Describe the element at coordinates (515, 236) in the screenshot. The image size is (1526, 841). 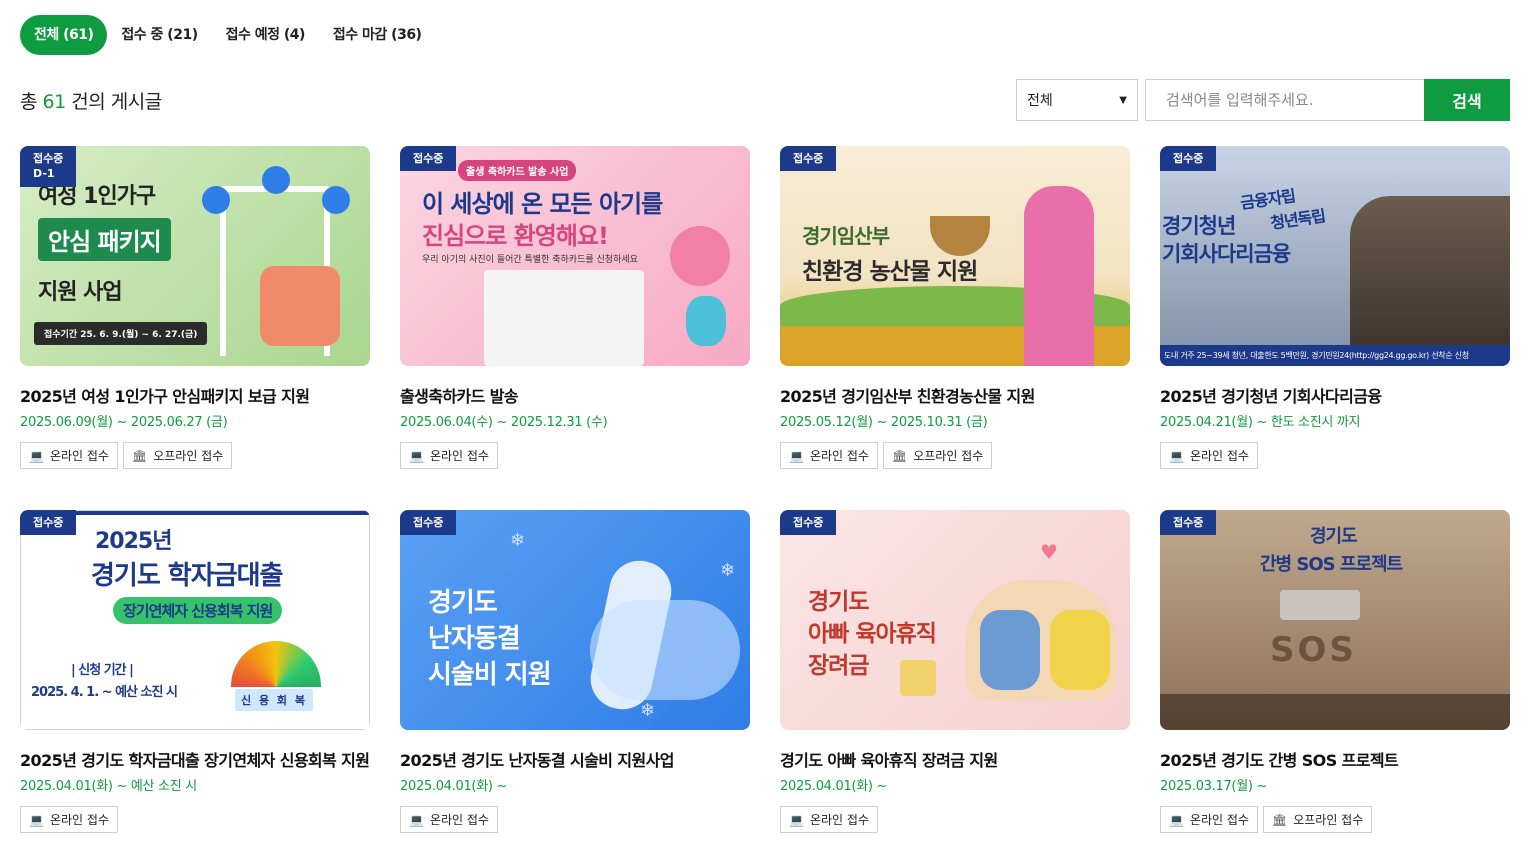
I see `thumb-text: 진심으로 환영해요!` at that location.